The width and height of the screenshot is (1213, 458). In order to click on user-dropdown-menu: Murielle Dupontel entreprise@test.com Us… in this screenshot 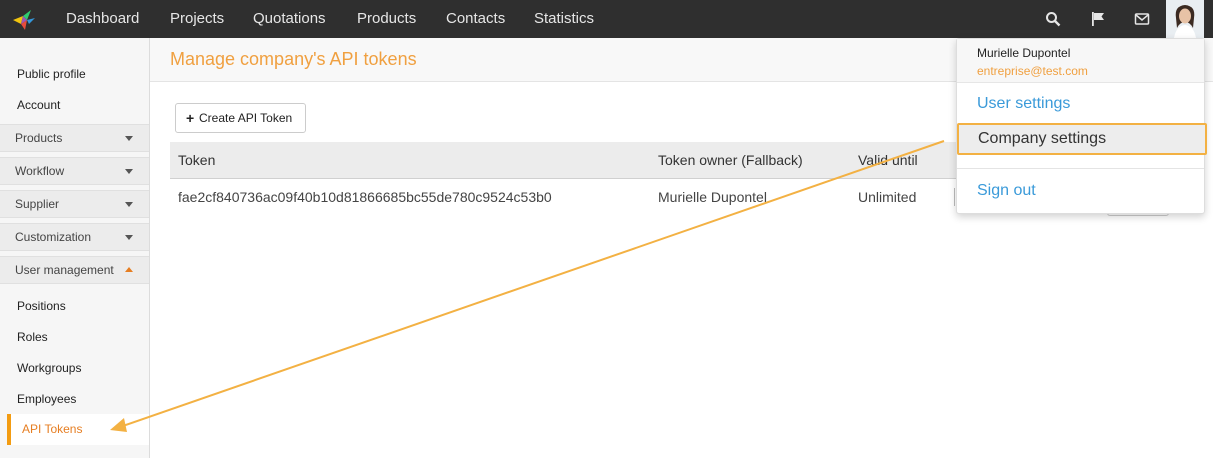, I will do `click(1081, 126)`.